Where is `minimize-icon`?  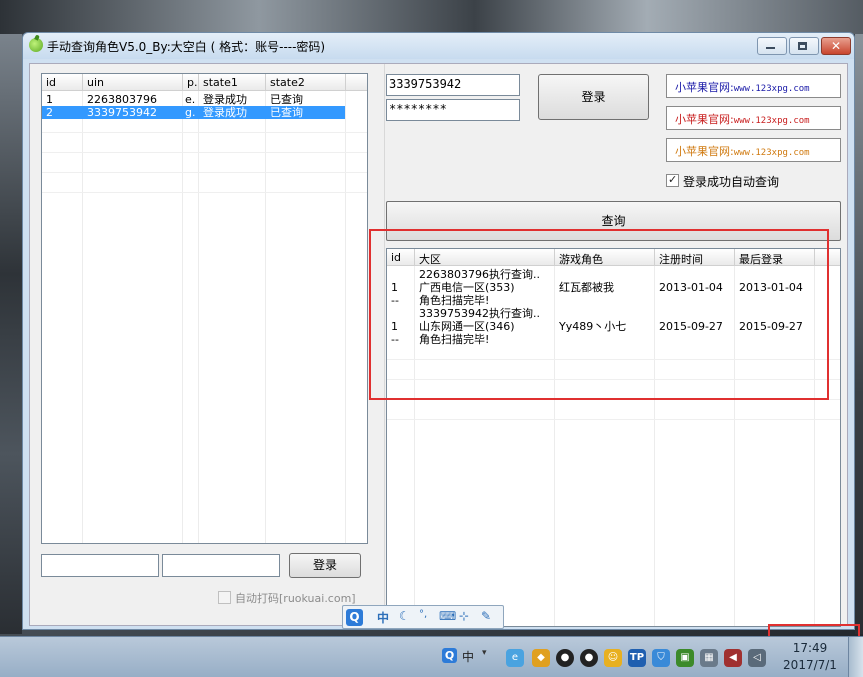
minimize-icon is located at coordinates (770, 48).